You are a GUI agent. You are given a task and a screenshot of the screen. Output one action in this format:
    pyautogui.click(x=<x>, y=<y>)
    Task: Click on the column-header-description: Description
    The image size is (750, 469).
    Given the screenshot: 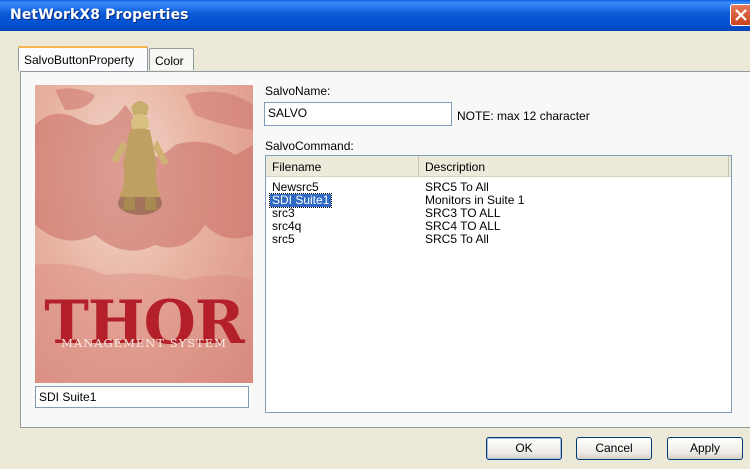 What is the action you would take?
    pyautogui.click(x=574, y=166)
    